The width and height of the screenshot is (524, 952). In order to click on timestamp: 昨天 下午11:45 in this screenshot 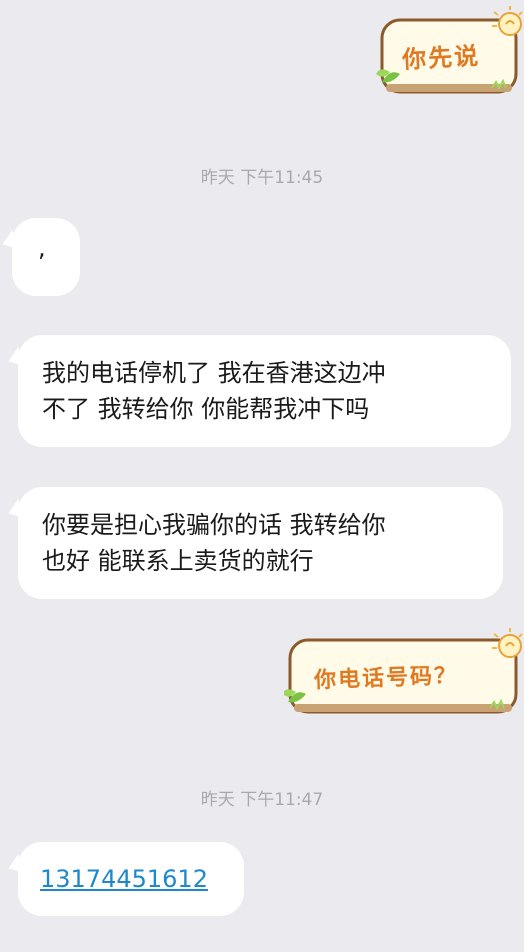, I will do `click(262, 178)`.